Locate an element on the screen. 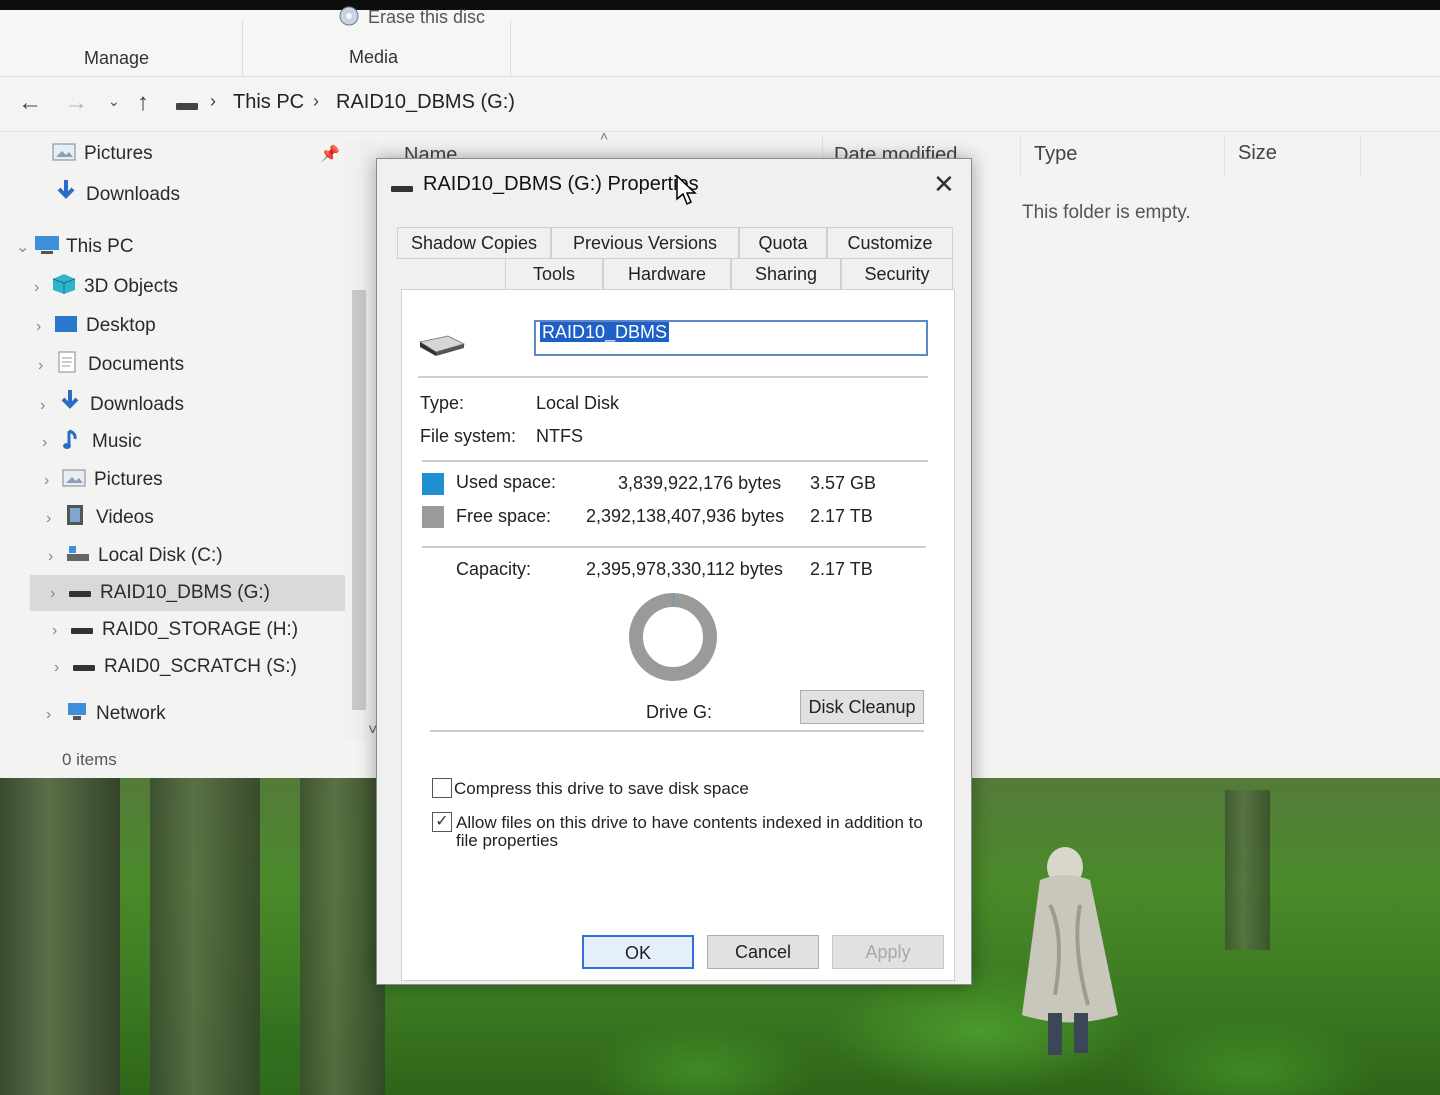  nav-item-downloads-quick: Downloads is located at coordinates (117, 194).